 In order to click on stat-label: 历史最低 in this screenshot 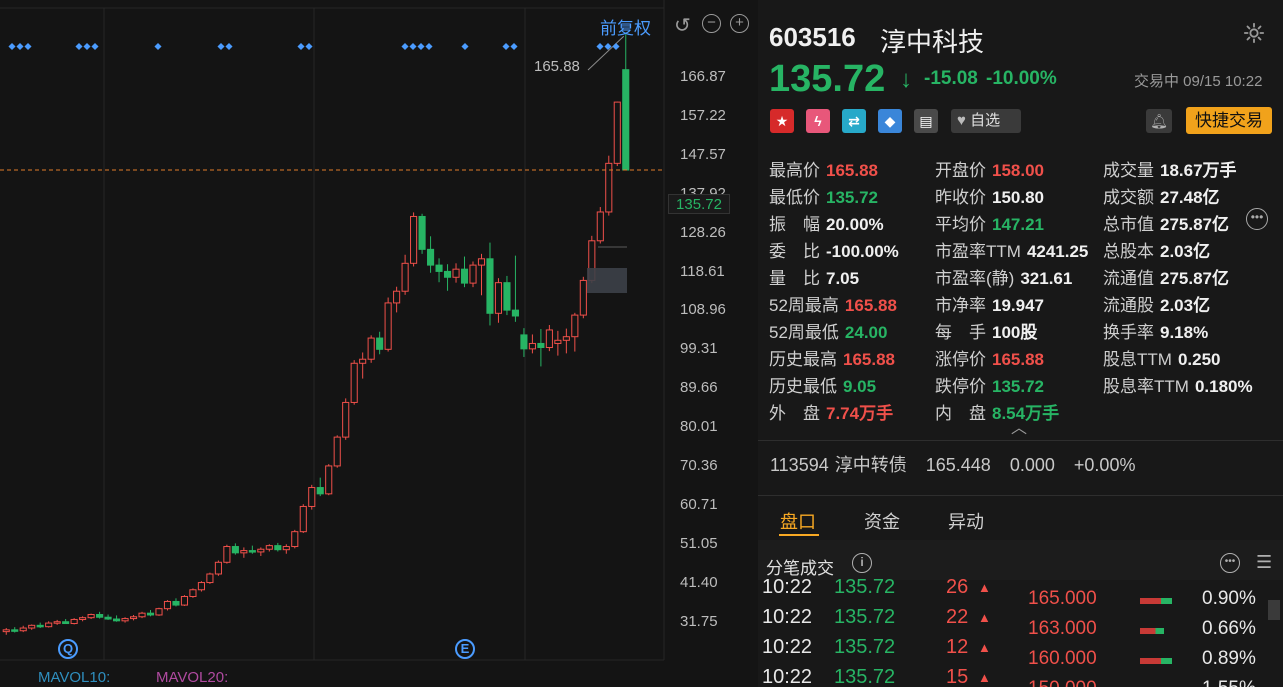, I will do `click(803, 386)`.